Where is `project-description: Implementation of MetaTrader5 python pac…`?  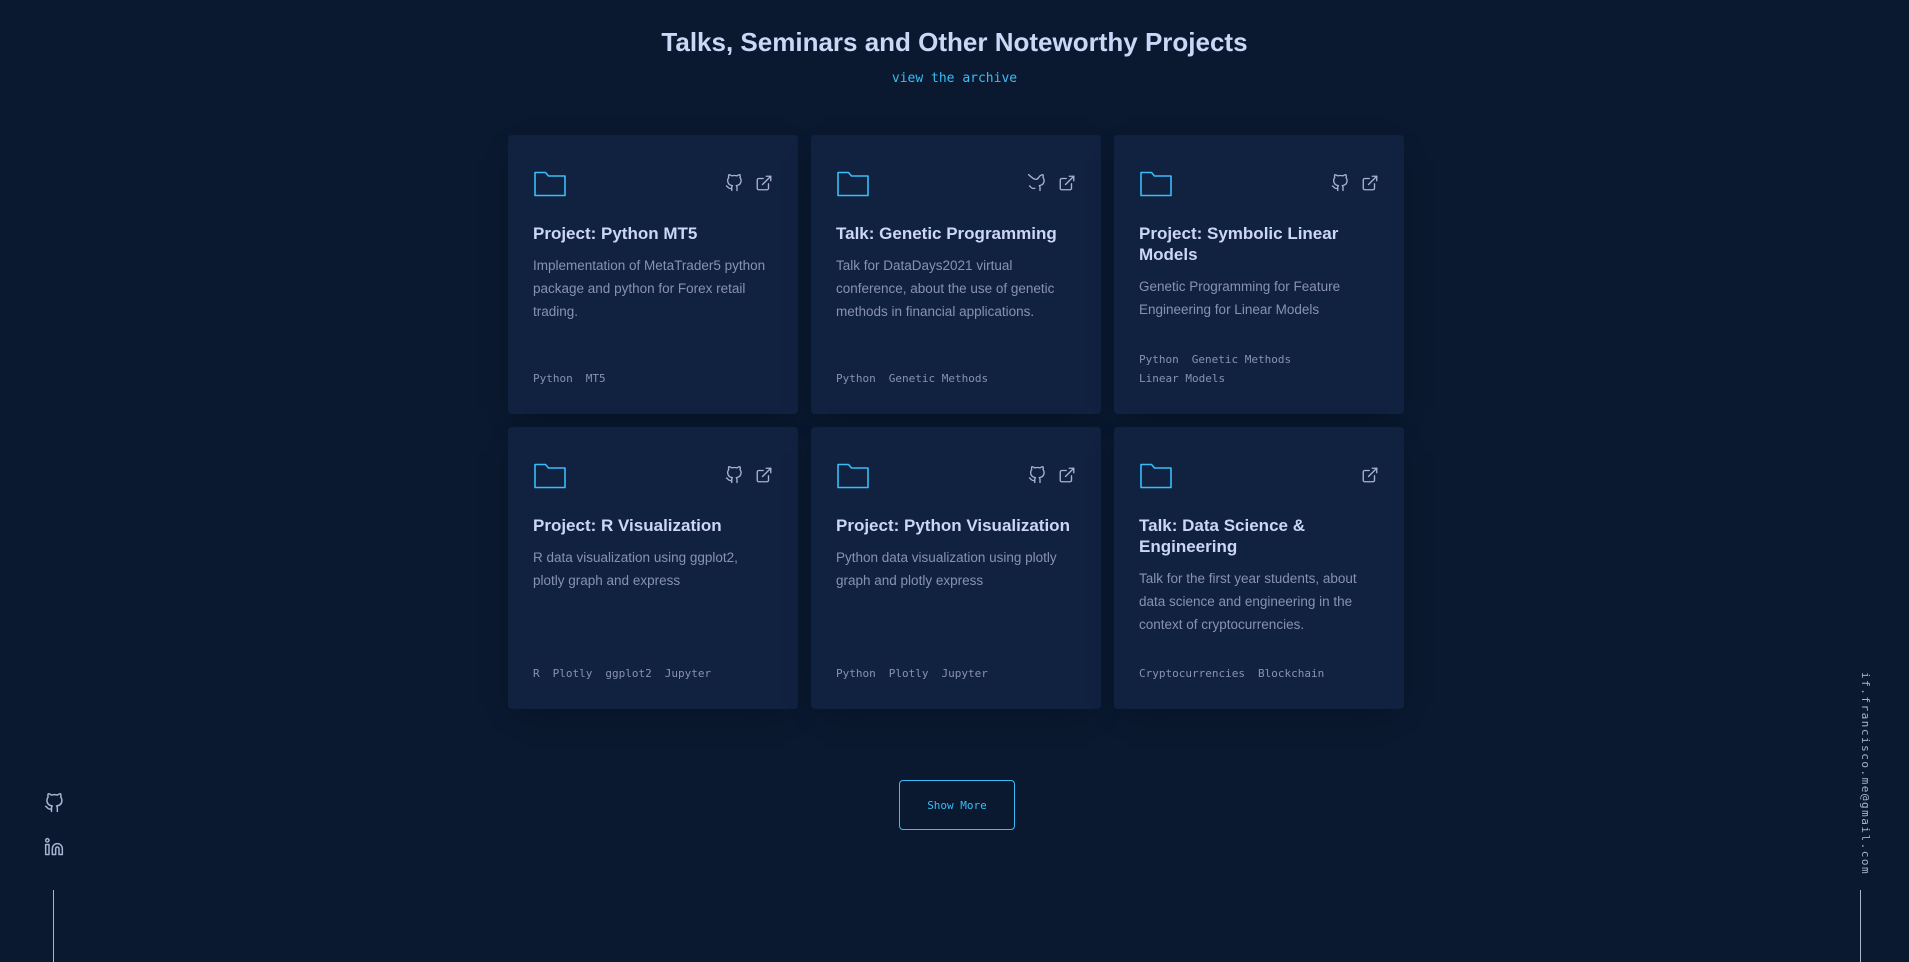
project-description: Implementation of MetaTrader5 python pac… is located at coordinates (649, 288).